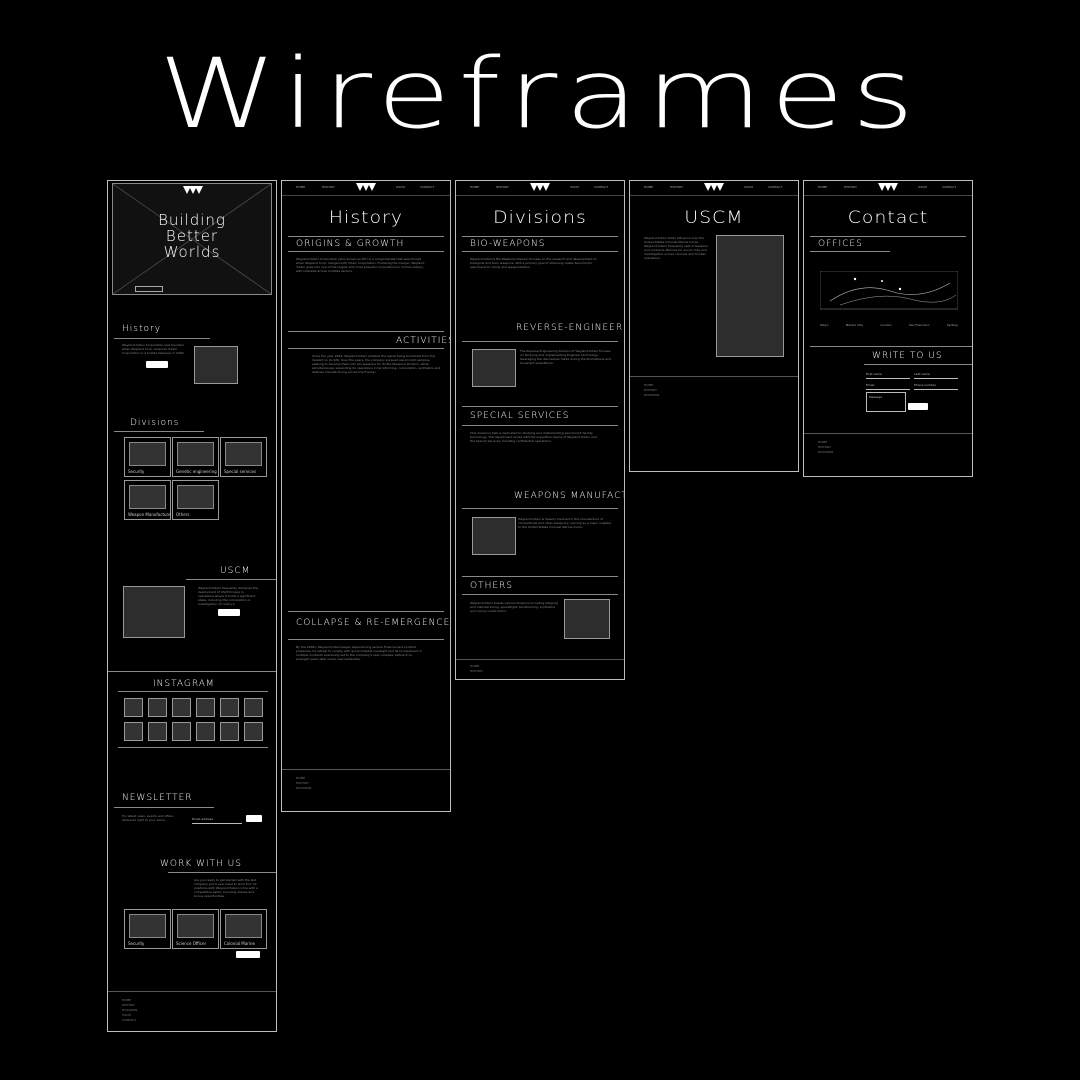  Describe the element at coordinates (195, 457) in the screenshot. I see `division-card: Genetic engineering` at that location.